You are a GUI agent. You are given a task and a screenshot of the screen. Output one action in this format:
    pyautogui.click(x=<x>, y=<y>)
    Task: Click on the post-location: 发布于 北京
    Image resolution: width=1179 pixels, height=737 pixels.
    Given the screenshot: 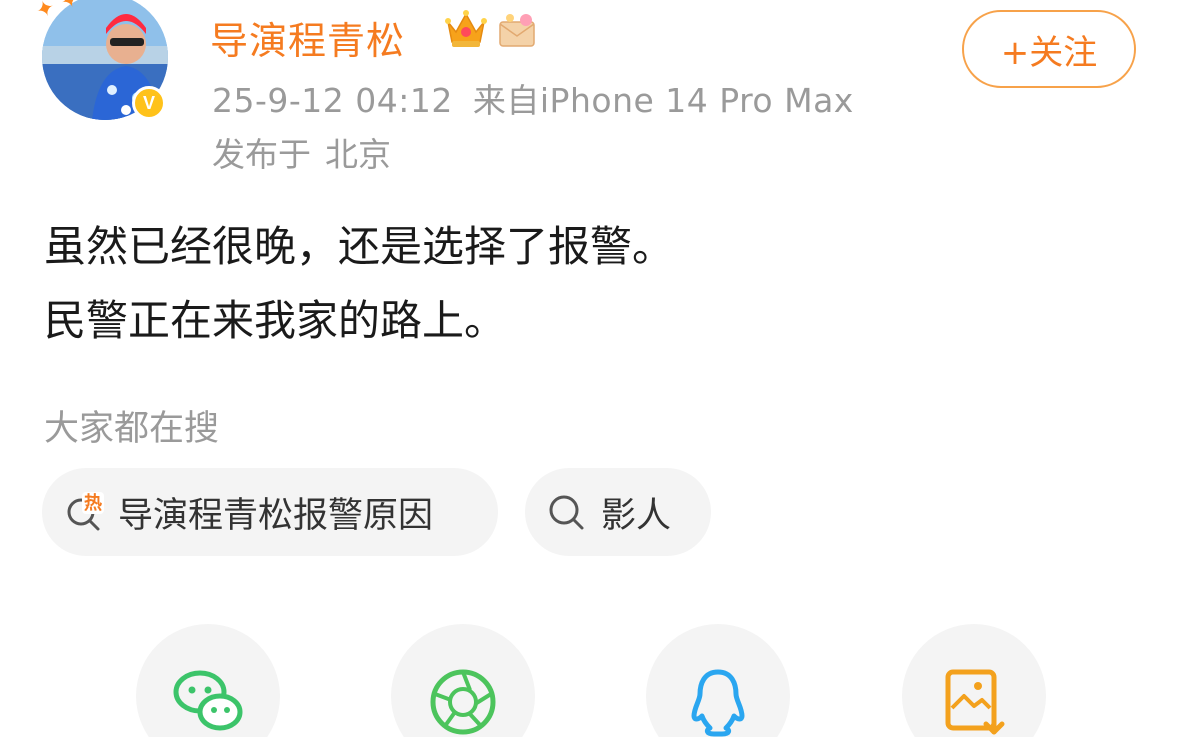 What is the action you would take?
    pyautogui.click(x=301, y=152)
    